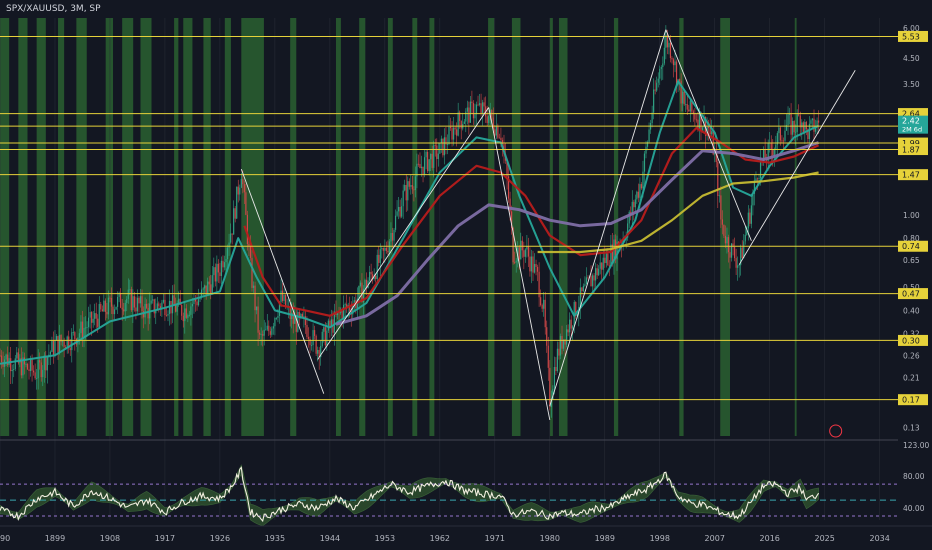 This screenshot has height=550, width=932. What do you see at coordinates (914, 508) in the screenshot?
I see `rsi-tick-label: 40.00` at bounding box center [914, 508].